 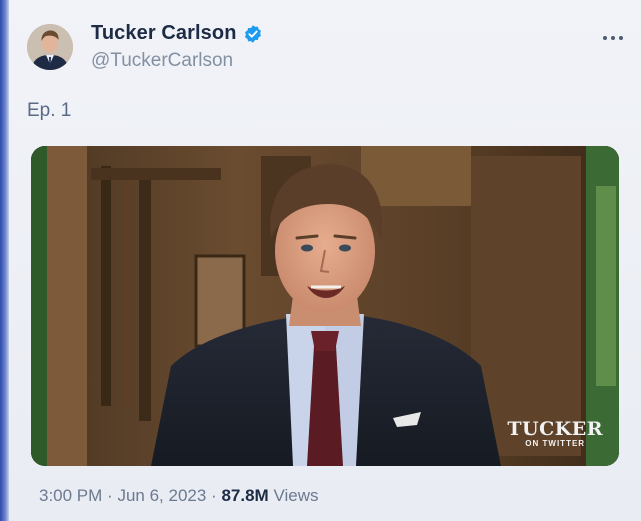 What do you see at coordinates (177, 47) in the screenshot?
I see `author-names: Tucker Carlson @TuckerCarlson` at bounding box center [177, 47].